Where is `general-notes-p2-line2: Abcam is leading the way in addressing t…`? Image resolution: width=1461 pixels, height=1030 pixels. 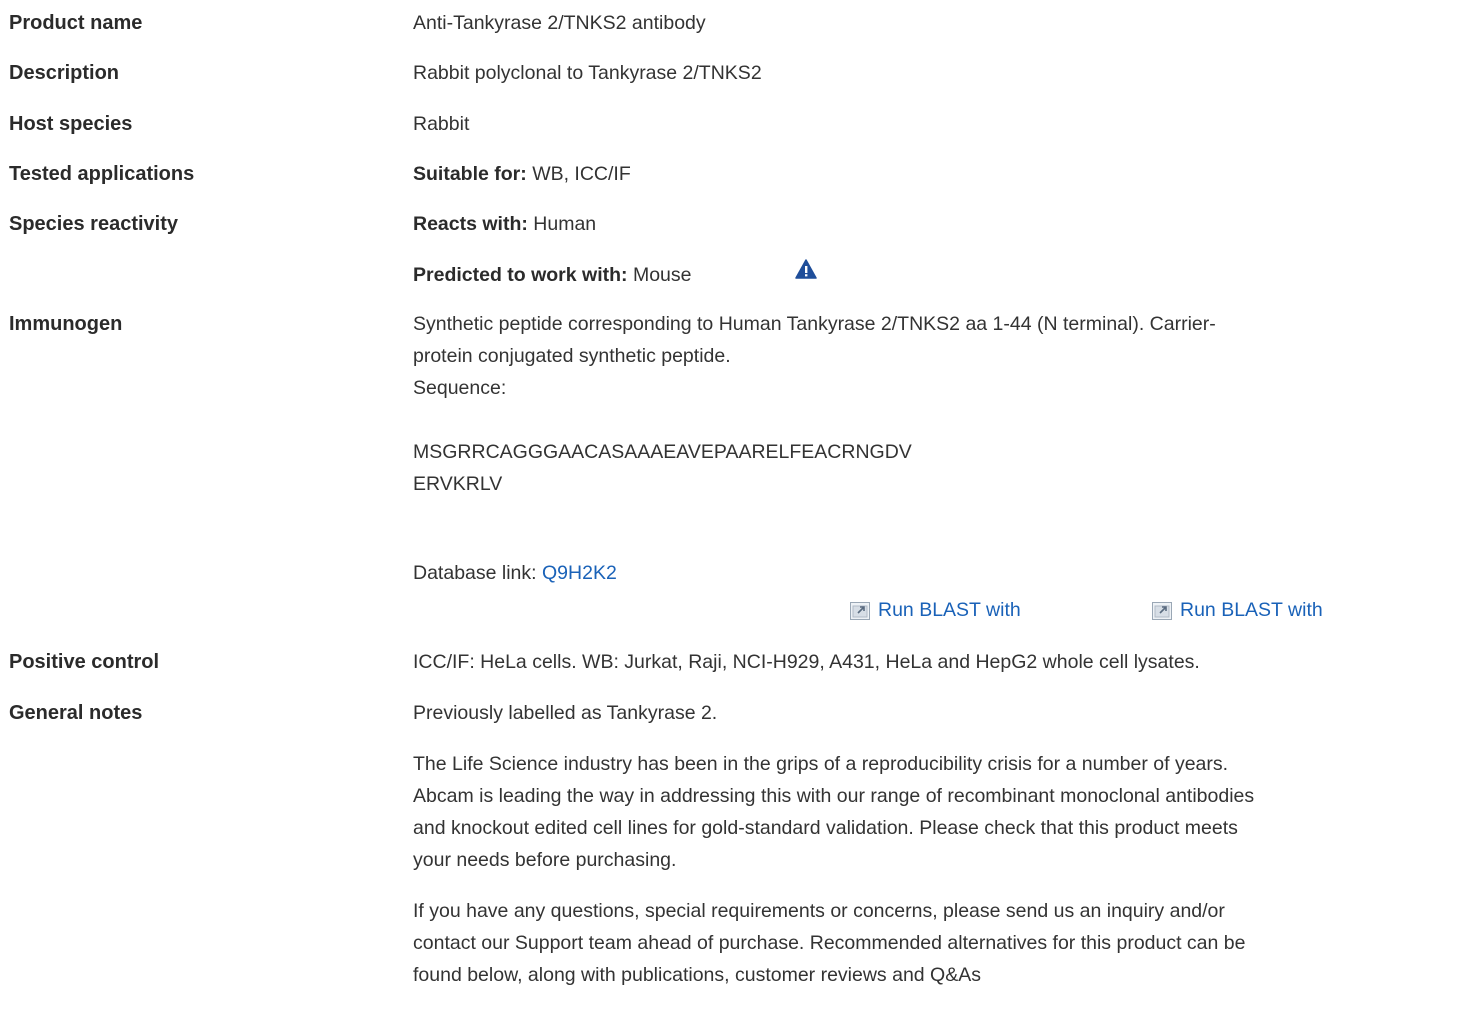 general-notes-p2-line2: Abcam is leading the way in addressing t… is located at coordinates (834, 796).